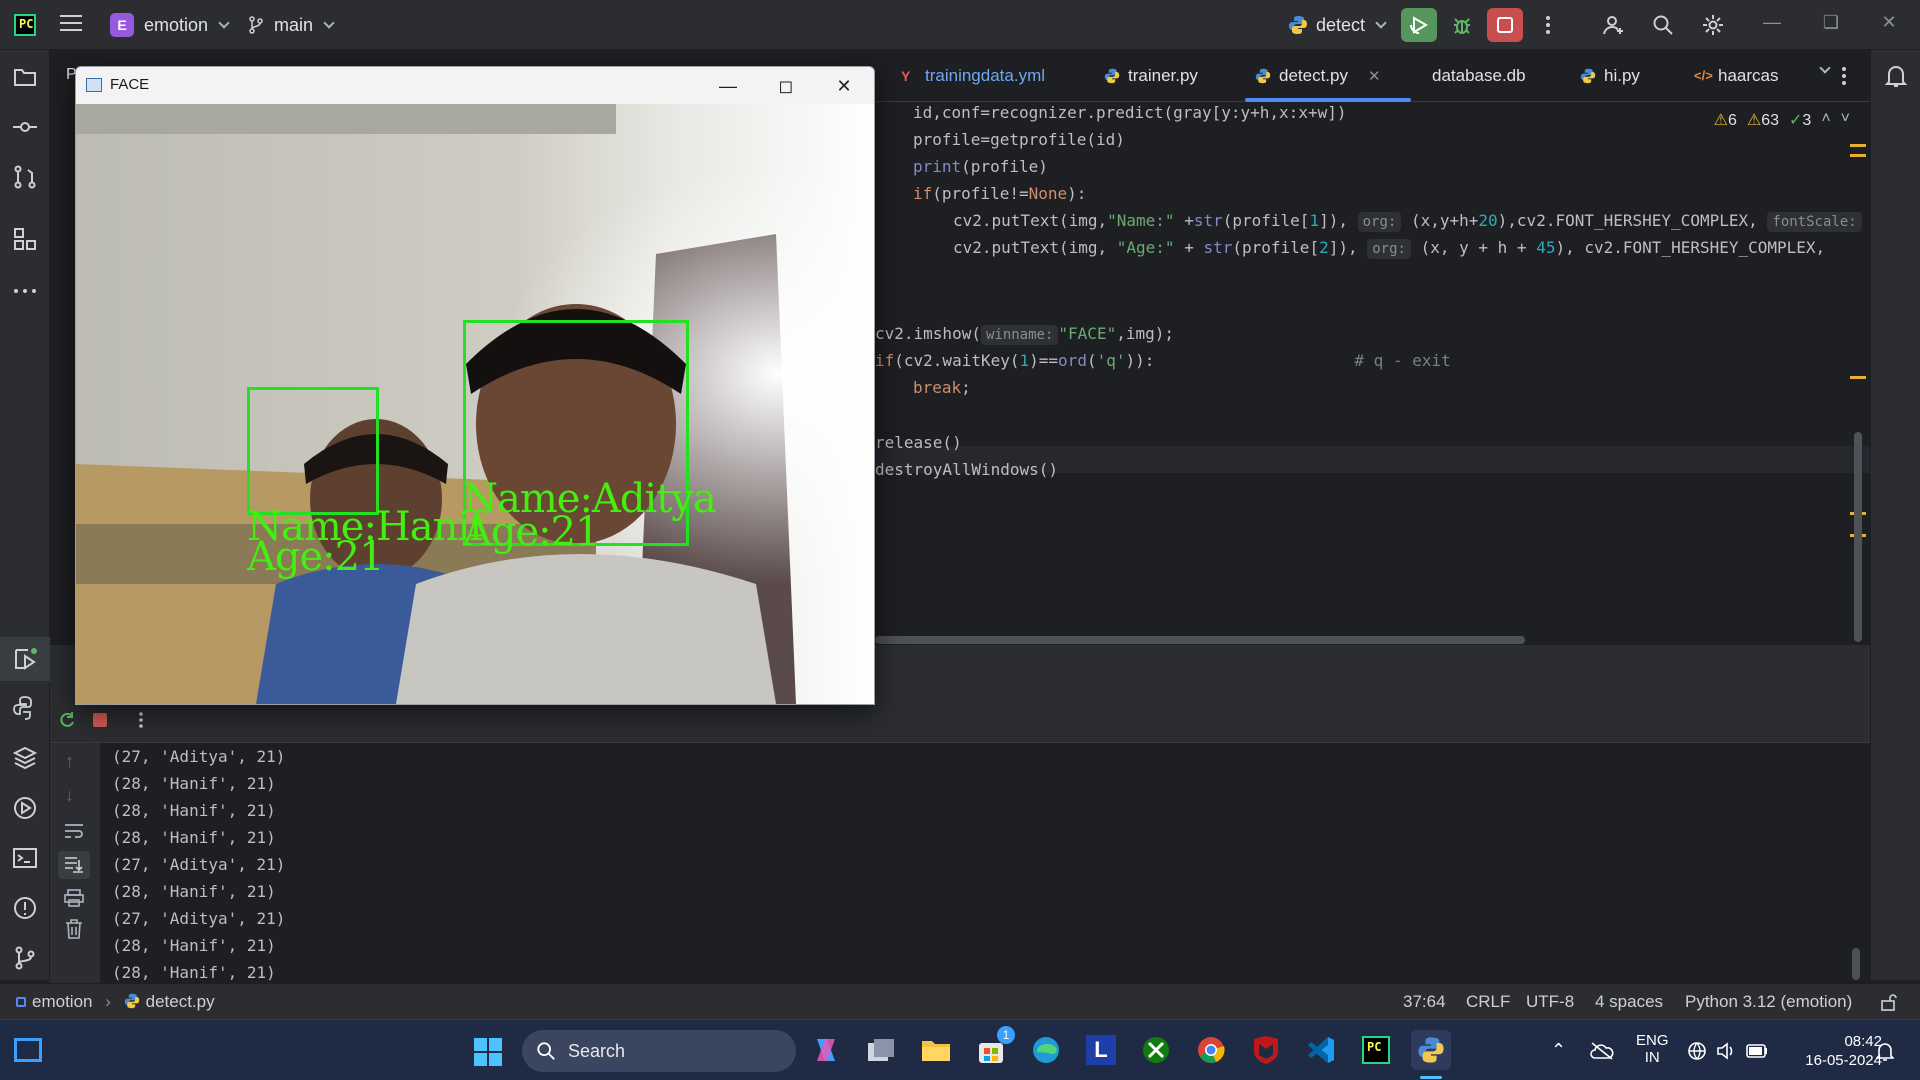 Image resolution: width=1920 pixels, height=1080 pixels. I want to click on tab-trainingdata: Y trainingdata.yml, so click(973, 76).